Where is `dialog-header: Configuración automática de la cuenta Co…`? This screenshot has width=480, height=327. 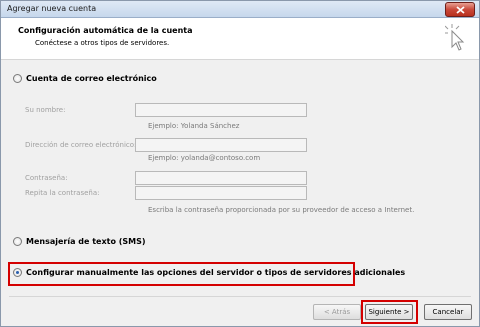 dialog-header: Configuración automática de la cuenta Co… is located at coordinates (240, 39).